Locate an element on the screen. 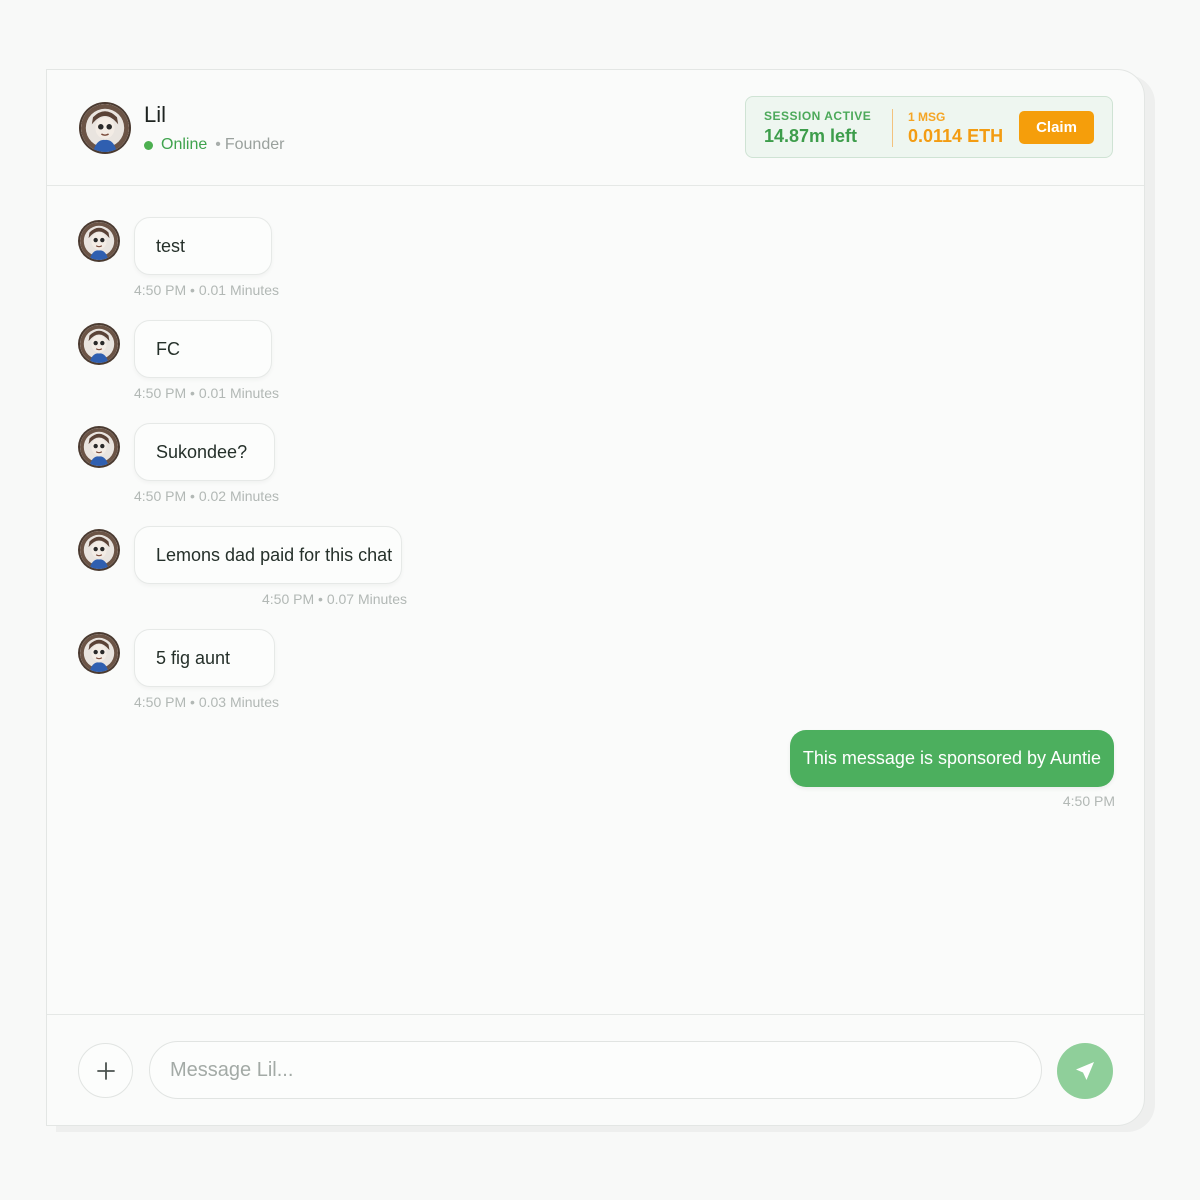  session-divider is located at coordinates (892, 128).